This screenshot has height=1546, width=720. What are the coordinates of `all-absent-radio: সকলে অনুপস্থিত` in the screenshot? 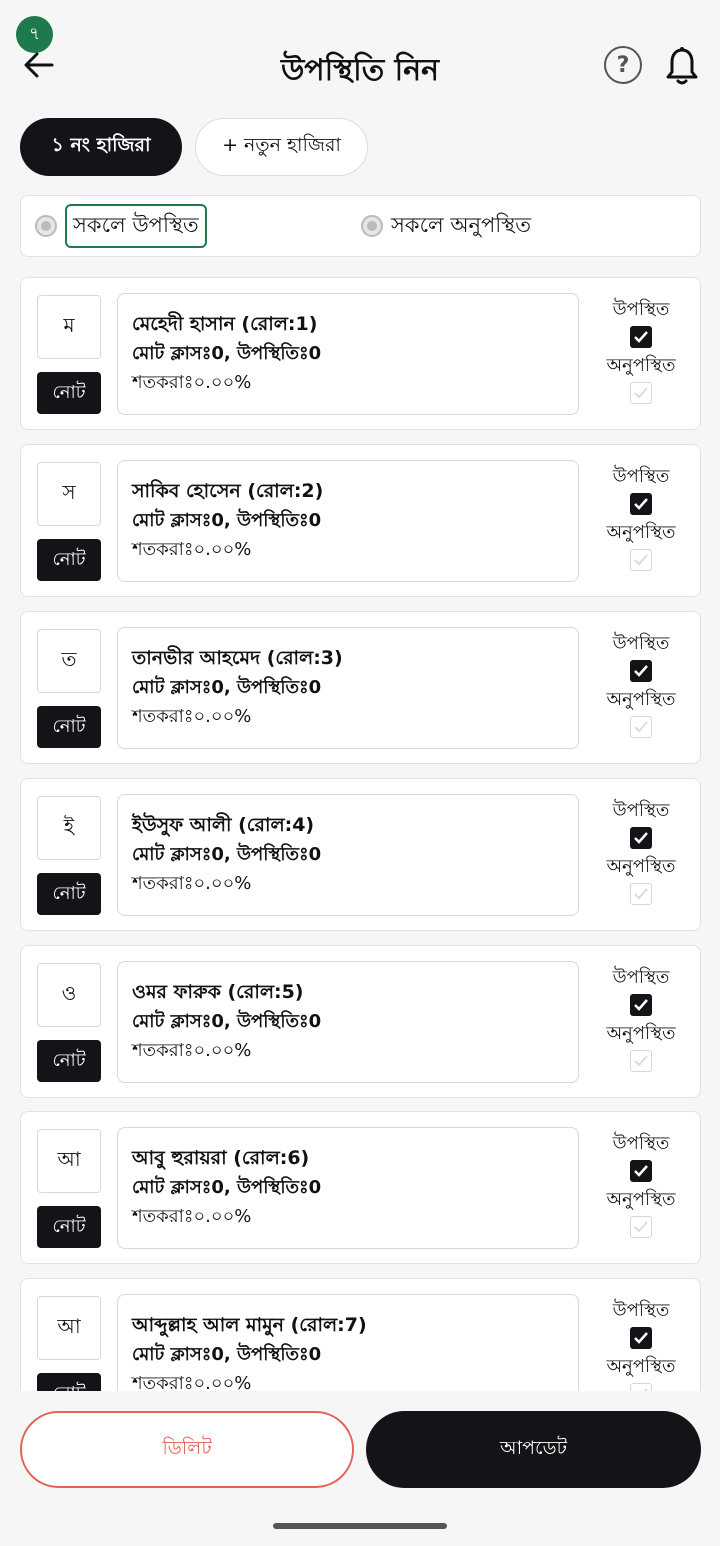 It's located at (446, 226).